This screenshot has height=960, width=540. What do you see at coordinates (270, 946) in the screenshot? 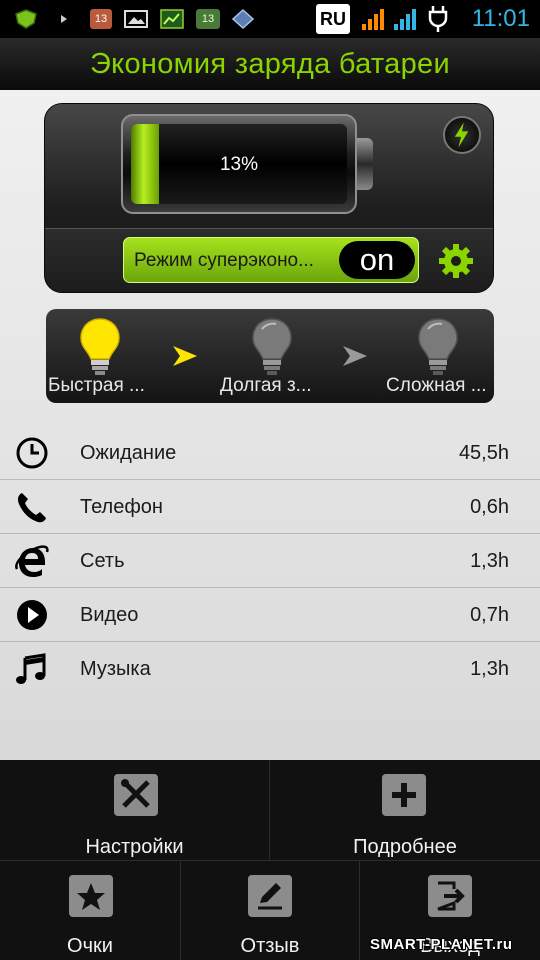
I see `menu-feedback-label: Отзыв` at bounding box center [270, 946].